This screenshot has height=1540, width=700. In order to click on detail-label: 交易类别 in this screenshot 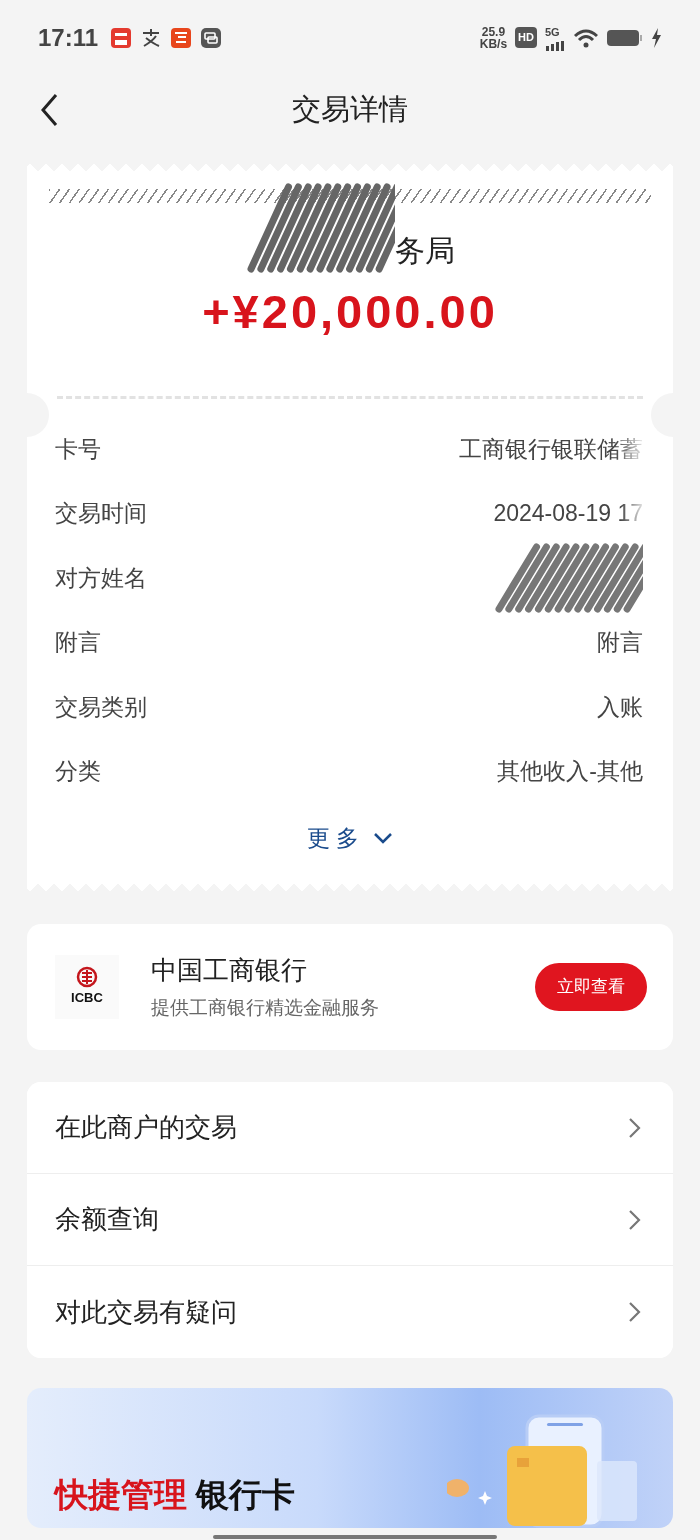, I will do `click(101, 707)`.